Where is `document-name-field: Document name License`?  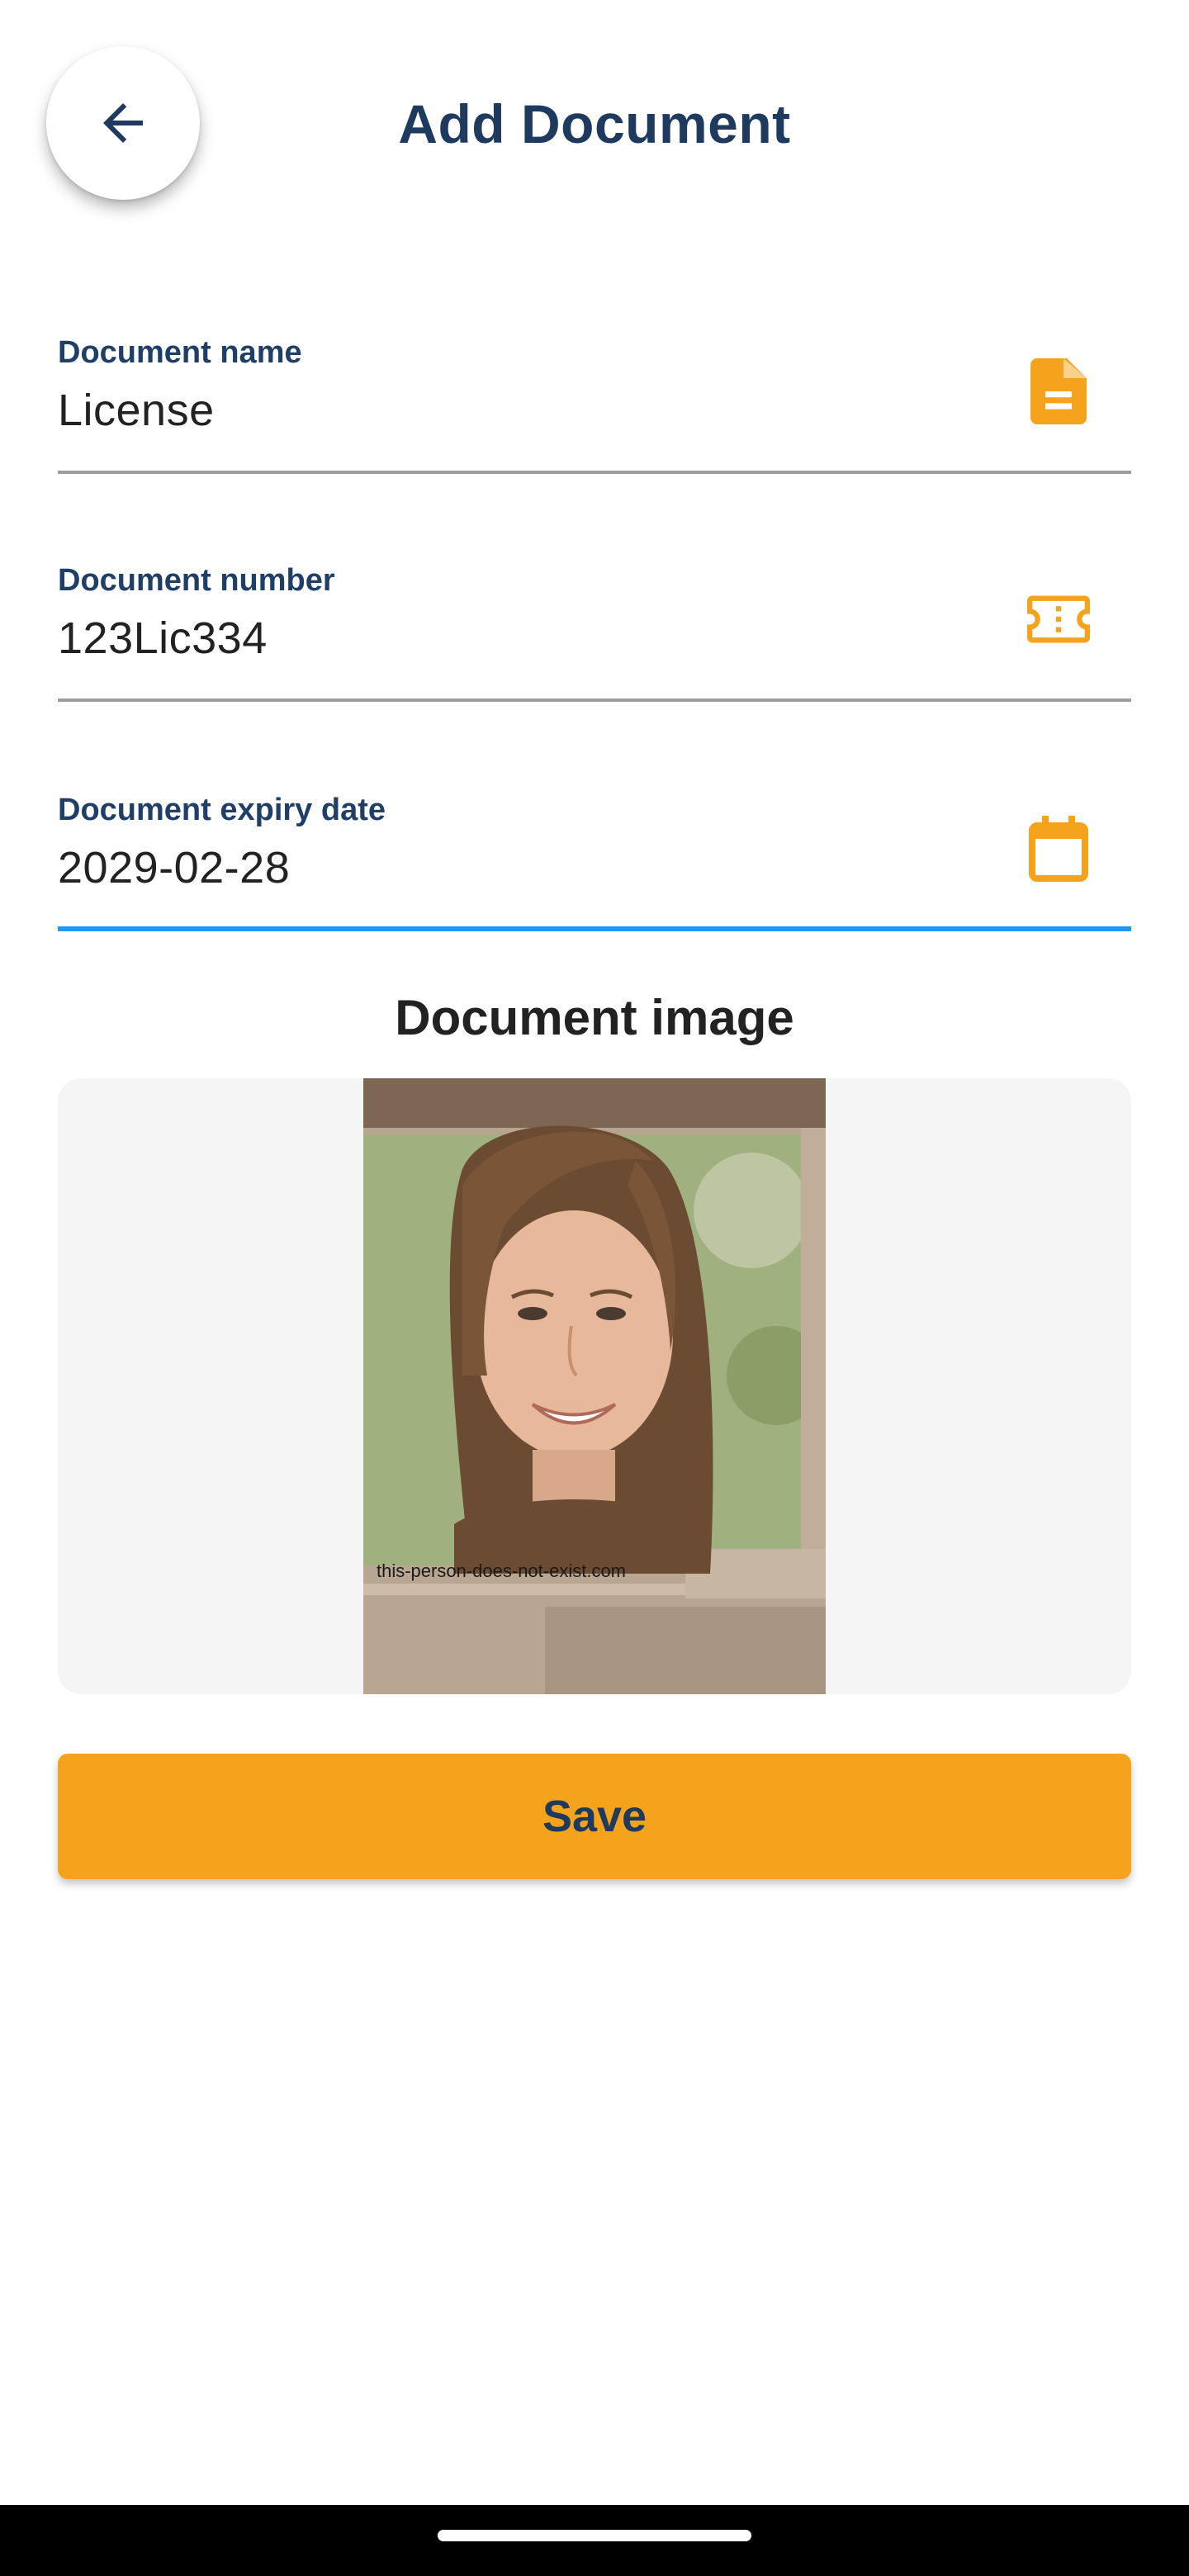
document-name-field: Document name License is located at coordinates (594, 417).